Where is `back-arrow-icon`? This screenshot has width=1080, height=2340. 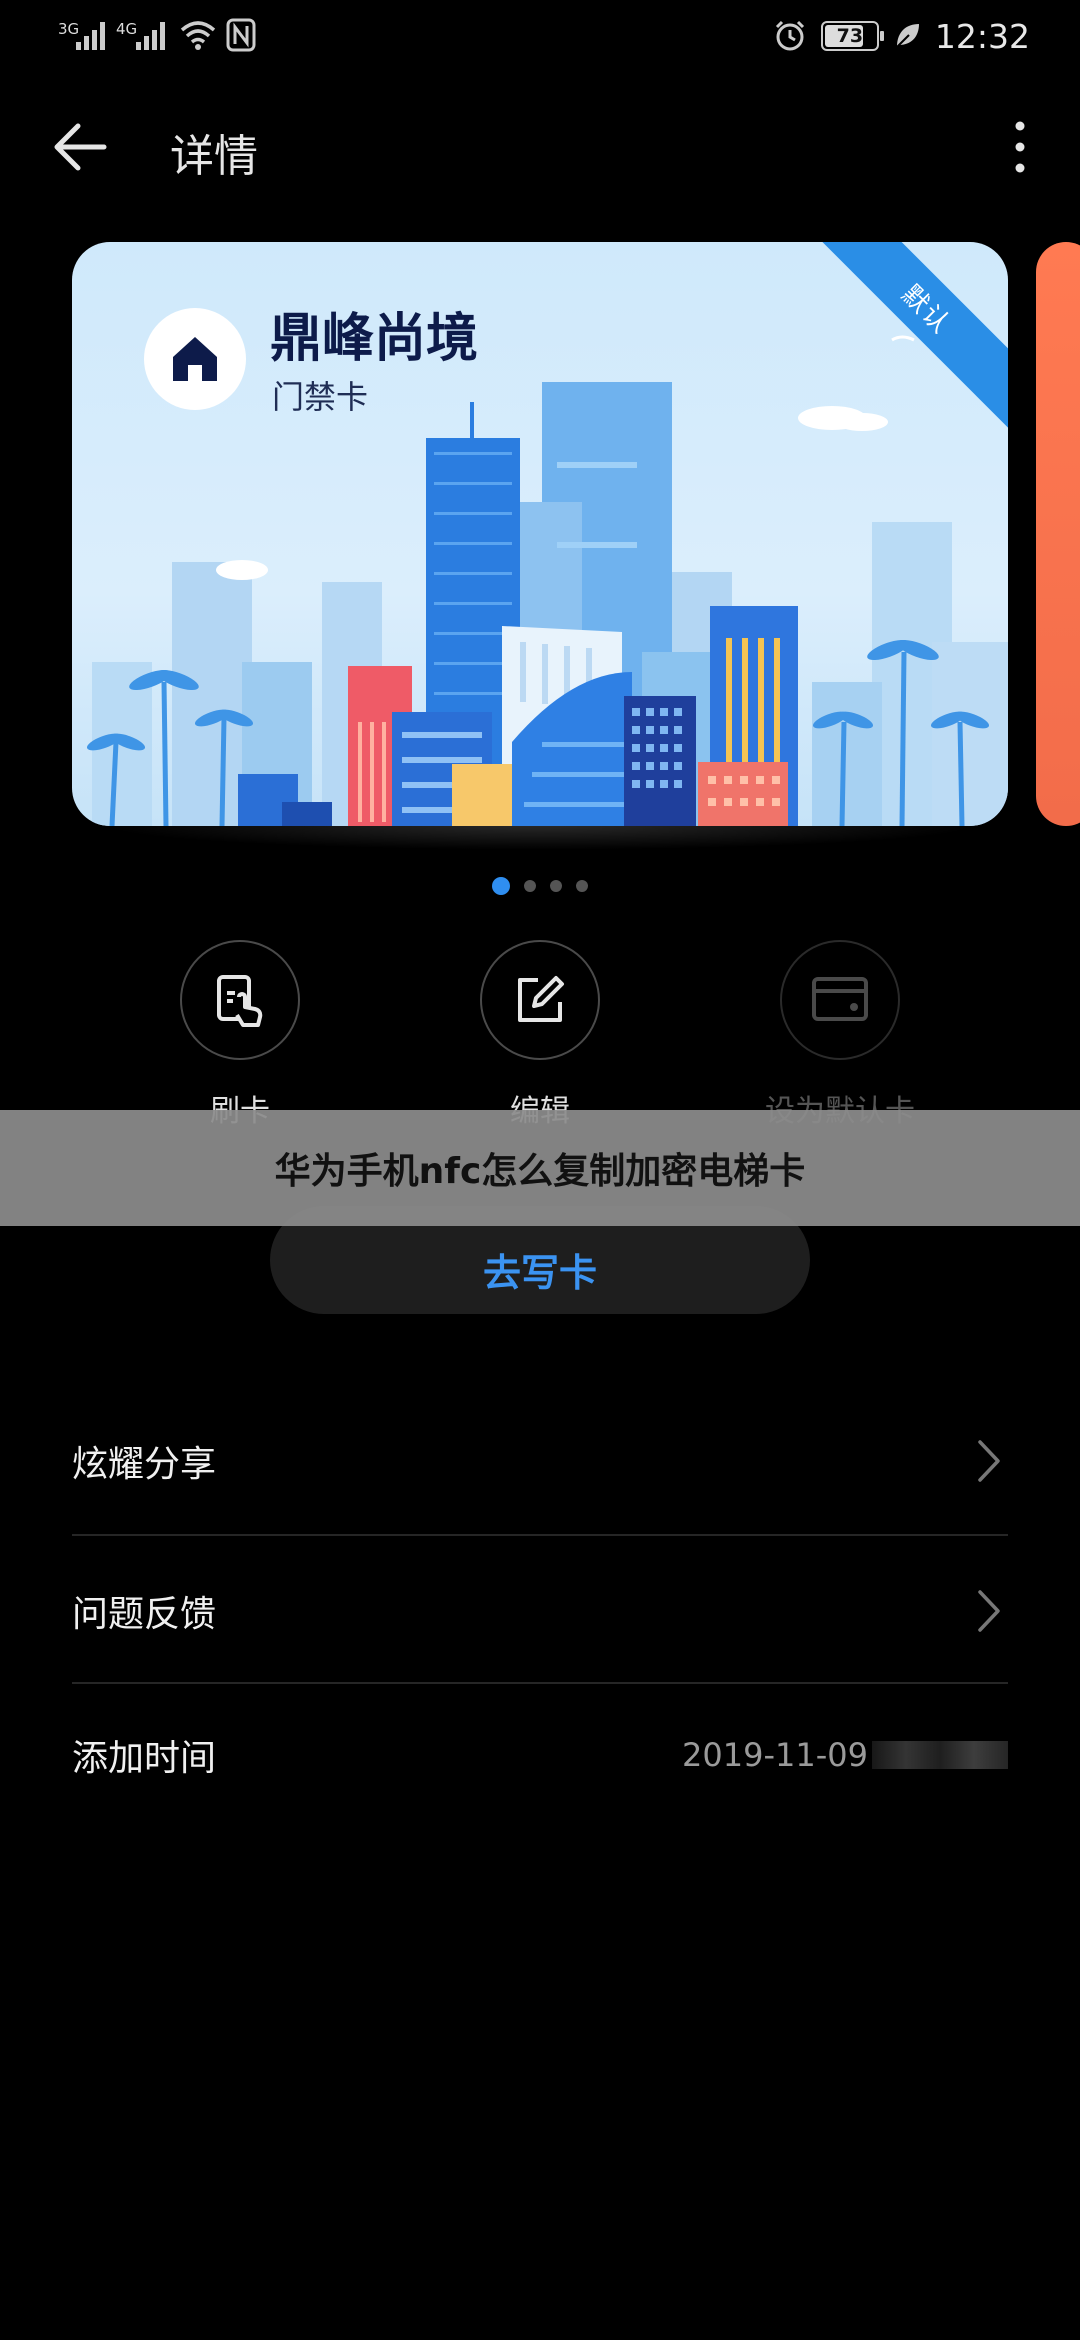
back-arrow-icon is located at coordinates (81, 147).